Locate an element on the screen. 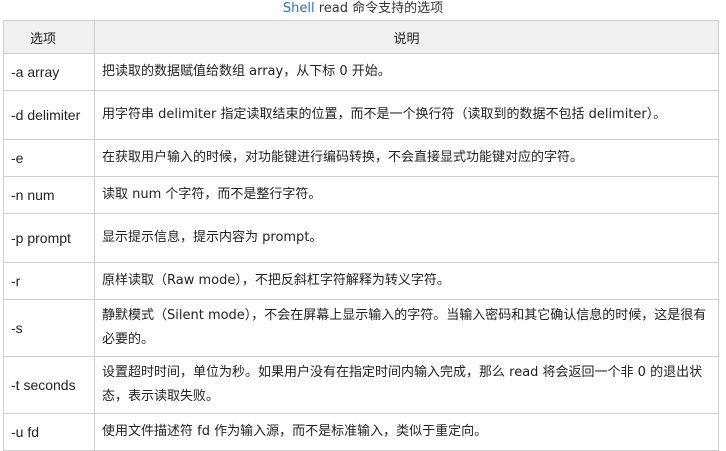 The height and width of the screenshot is (451, 726). table-row: -n num 读取 num 个字符，而不是整行字符。 is located at coordinates (361, 195).